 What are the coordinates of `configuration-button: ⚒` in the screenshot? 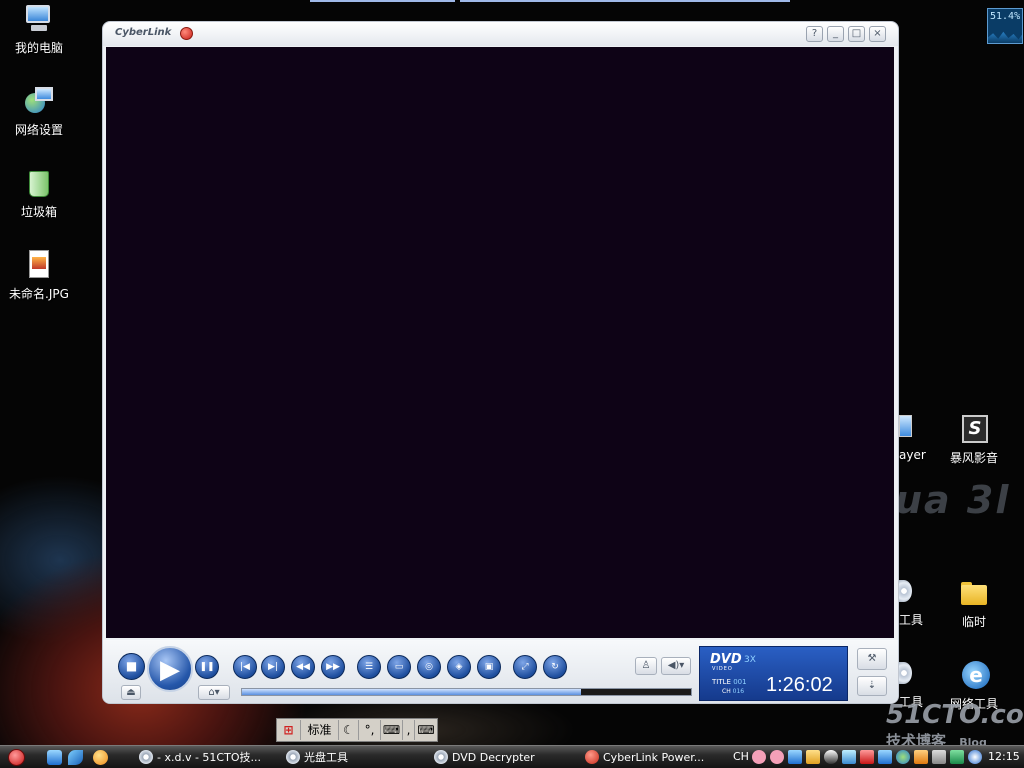 It's located at (872, 659).